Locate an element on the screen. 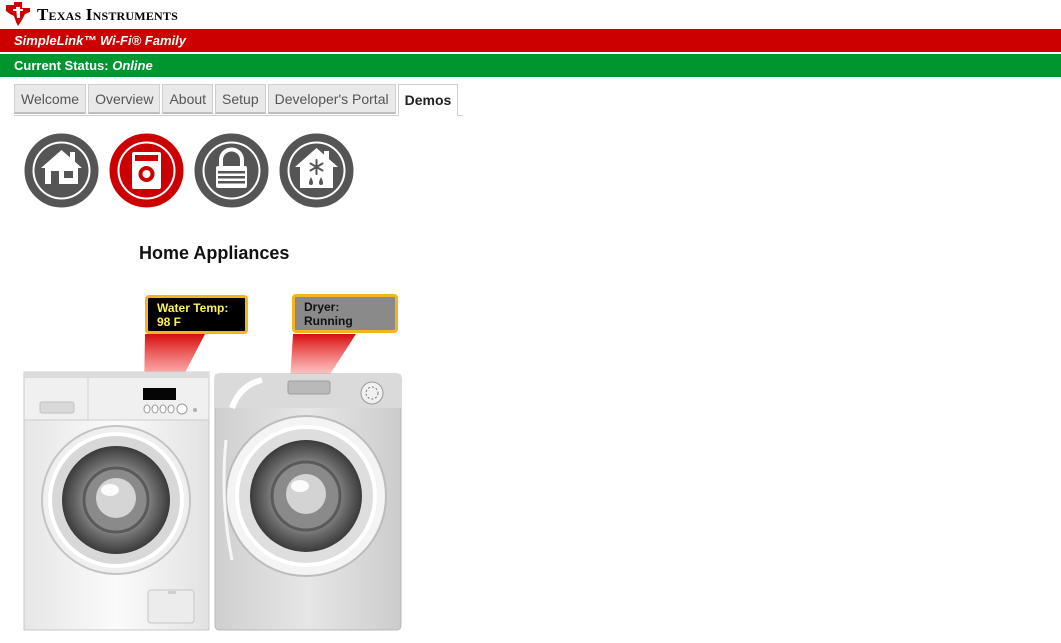 This screenshot has height=643, width=1061. dryer-status-callout: Dryer: Running is located at coordinates (345, 313).